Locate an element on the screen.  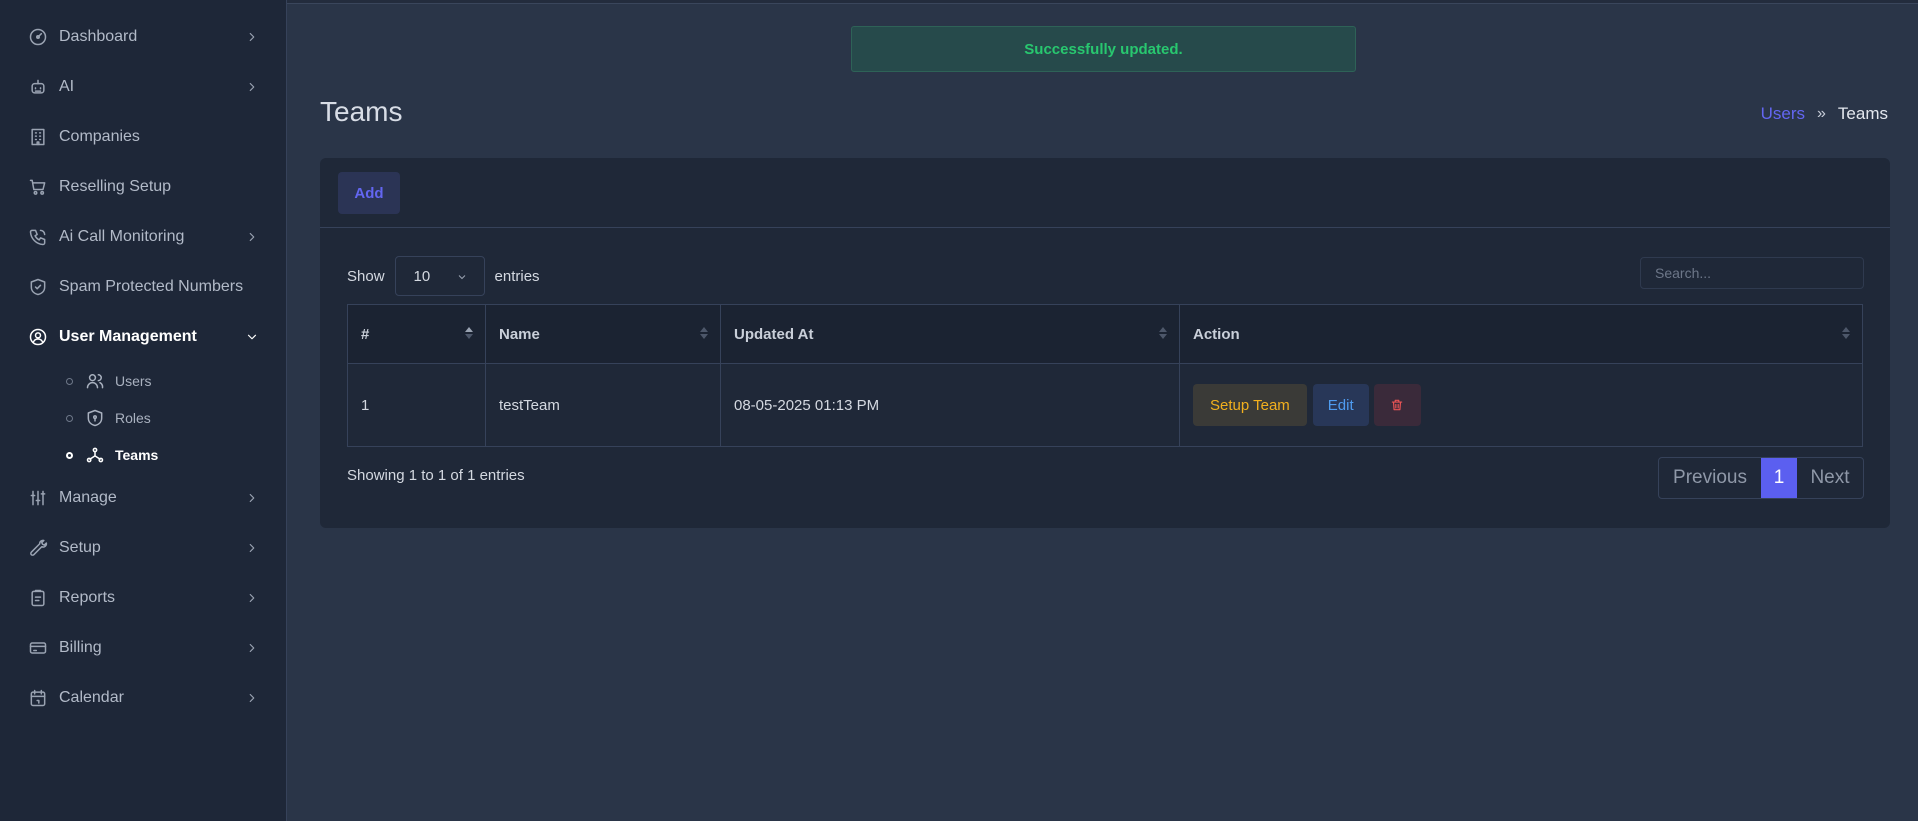
gauge-icon is located at coordinates (38, 37).